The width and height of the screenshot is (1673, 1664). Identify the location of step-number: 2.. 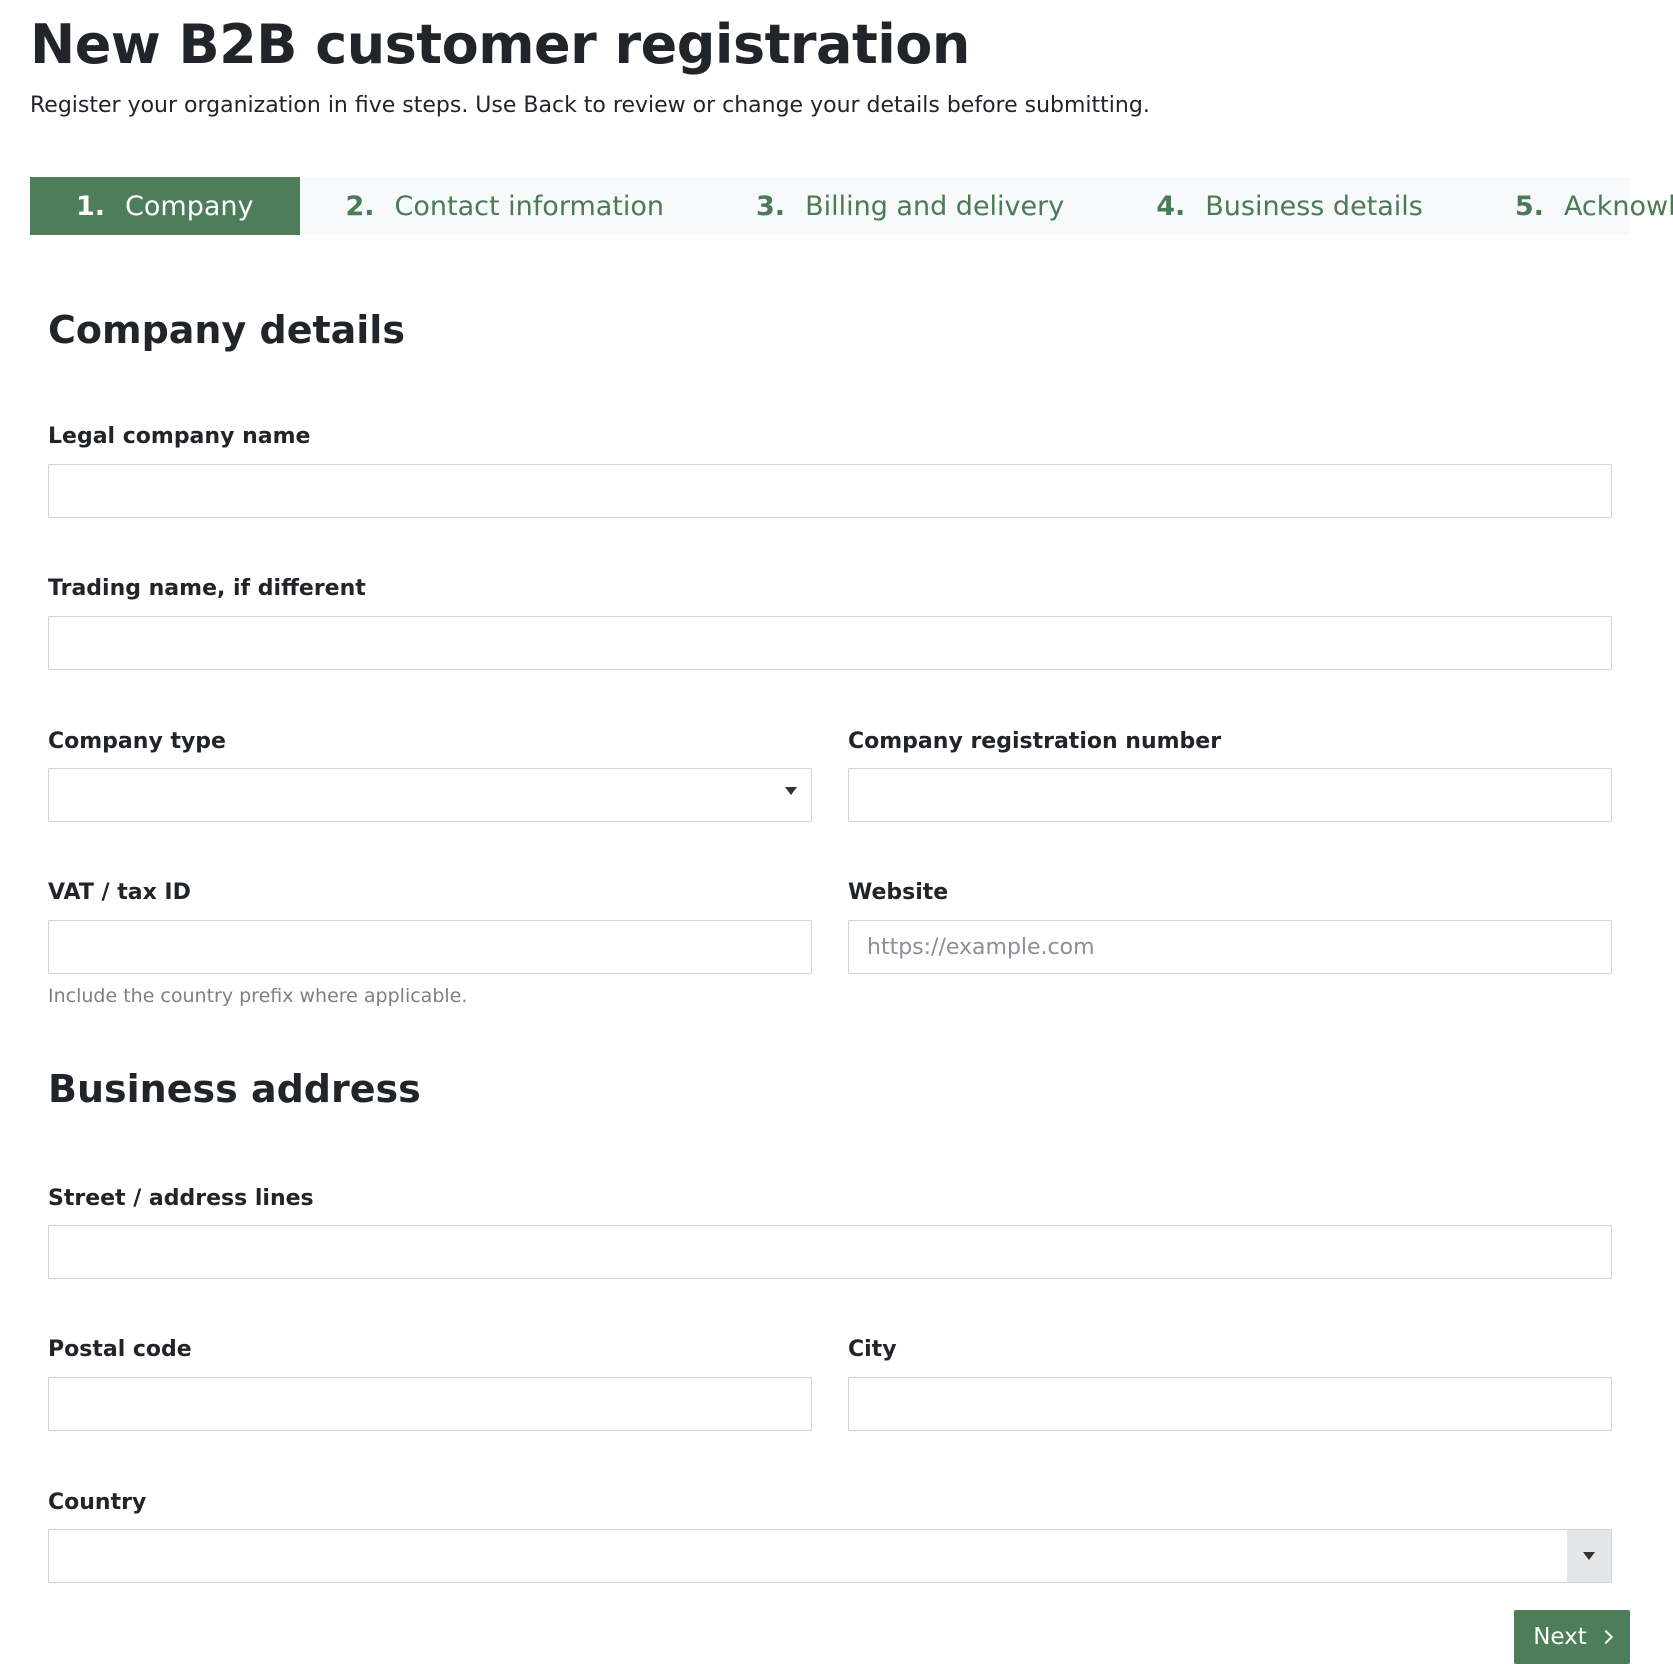
(360, 206).